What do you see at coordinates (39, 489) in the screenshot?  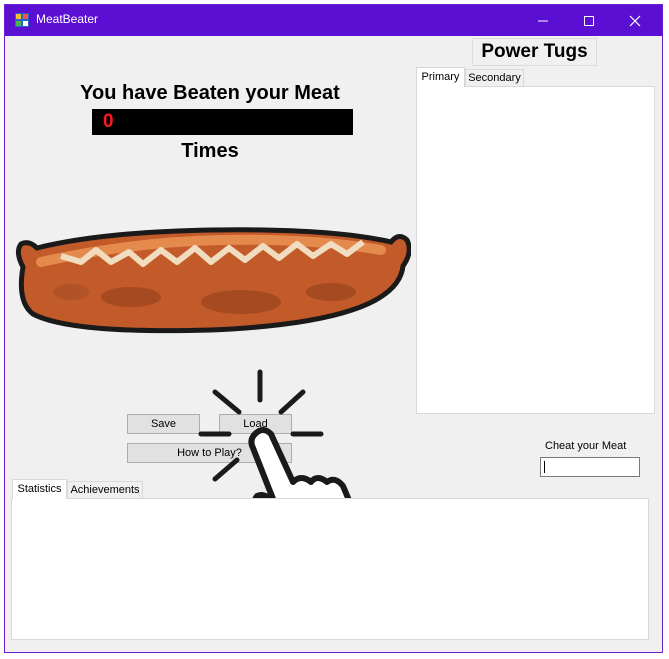 I see `tab-statistics: Statistics` at bounding box center [39, 489].